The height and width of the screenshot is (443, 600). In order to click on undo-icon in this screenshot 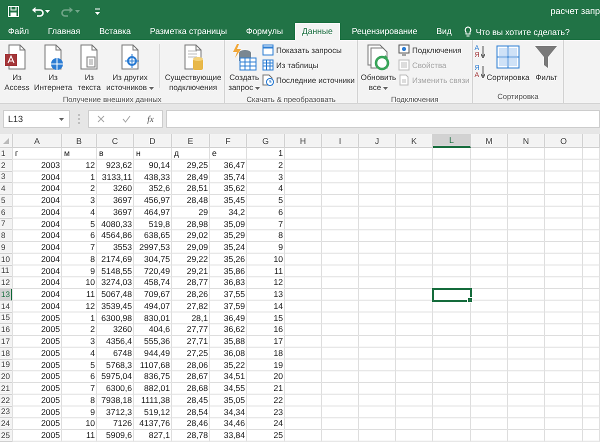, I will do `click(37, 11)`.